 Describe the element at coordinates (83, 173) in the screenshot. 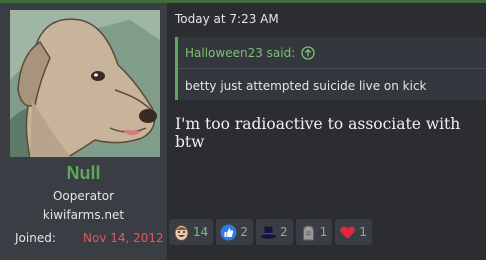

I see `username: Null` at that location.